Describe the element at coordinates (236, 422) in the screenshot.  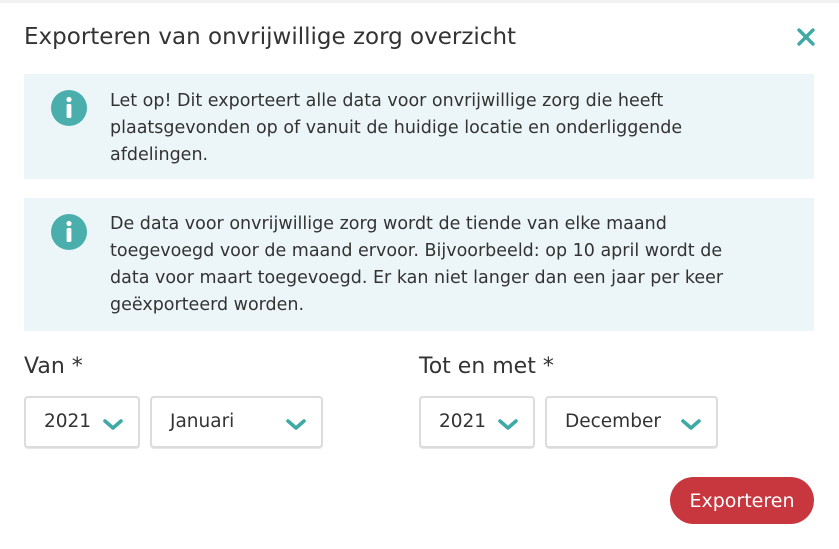
I see `from-month-select: Januari` at that location.